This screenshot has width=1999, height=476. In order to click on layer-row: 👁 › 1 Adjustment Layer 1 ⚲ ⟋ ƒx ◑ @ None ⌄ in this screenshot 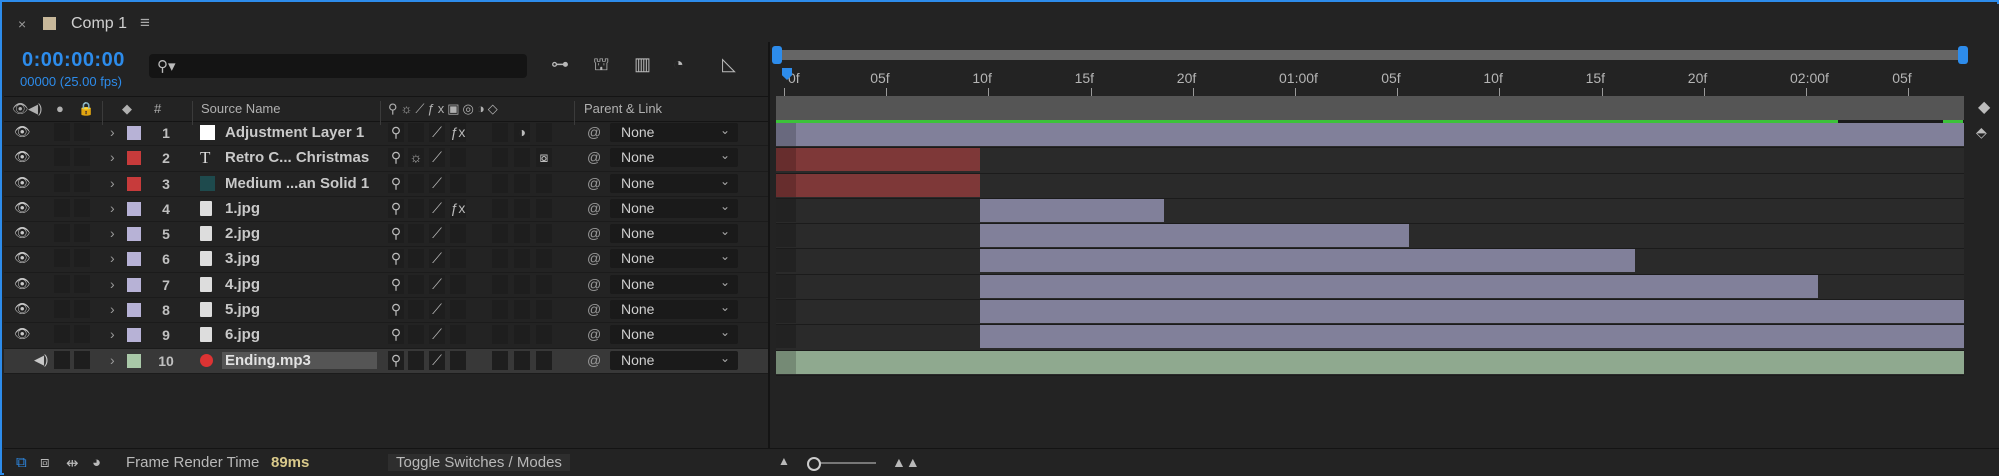, I will do `click(386, 134)`.